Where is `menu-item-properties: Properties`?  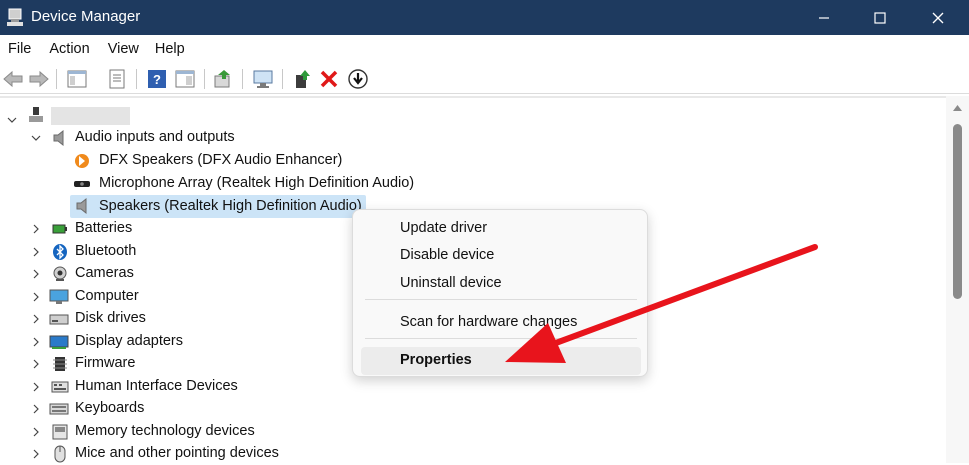
menu-item-properties: Properties is located at coordinates (501, 361).